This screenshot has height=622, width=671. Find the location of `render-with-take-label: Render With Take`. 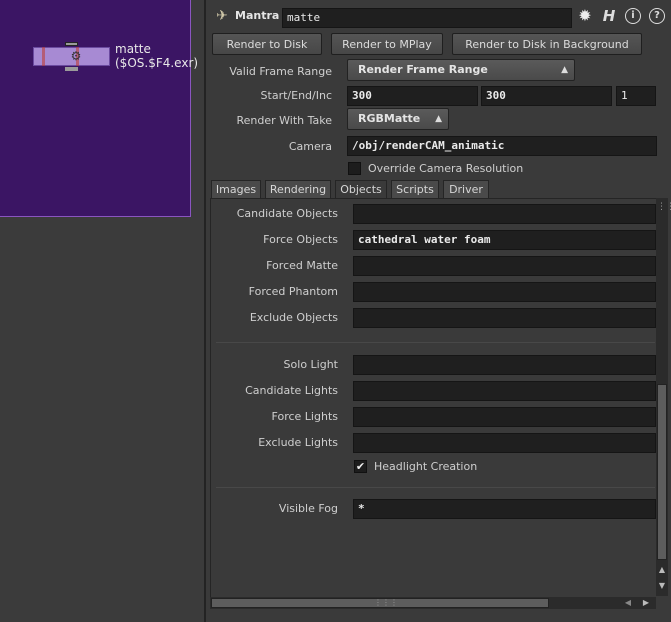

render-with-take-label: Render With Take is located at coordinates (284, 120).